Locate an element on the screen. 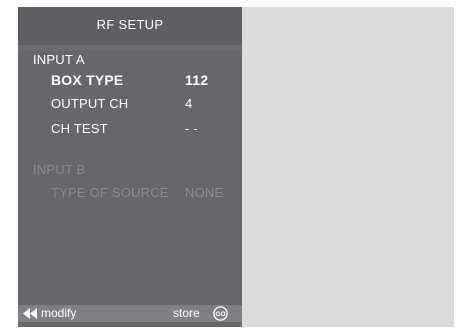 This screenshot has height=332, width=458. go-icon-text: GO is located at coordinates (220, 314).